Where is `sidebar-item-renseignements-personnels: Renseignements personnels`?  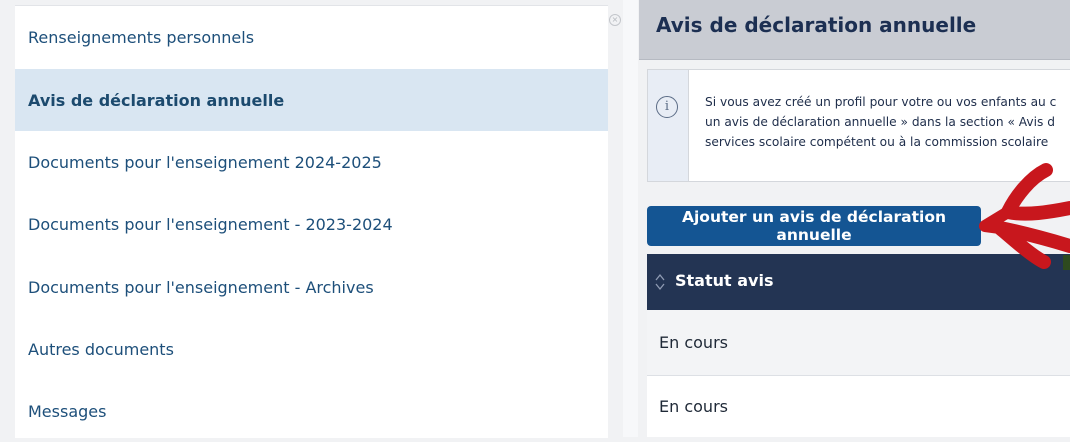 sidebar-item-renseignements-personnels: Renseignements personnels is located at coordinates (311, 37).